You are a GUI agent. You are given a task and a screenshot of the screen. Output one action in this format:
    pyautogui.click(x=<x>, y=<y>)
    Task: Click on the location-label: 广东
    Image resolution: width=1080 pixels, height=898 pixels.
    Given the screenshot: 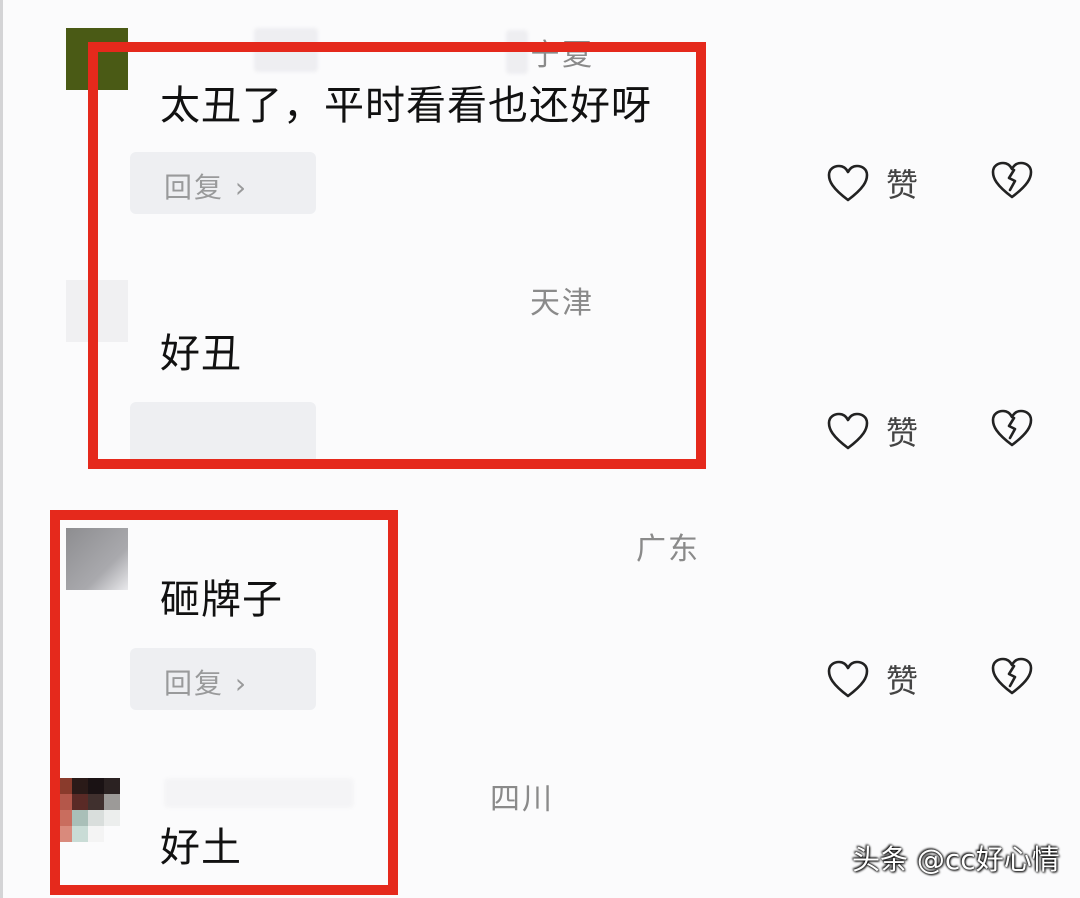 What is the action you would take?
    pyautogui.click(x=668, y=549)
    